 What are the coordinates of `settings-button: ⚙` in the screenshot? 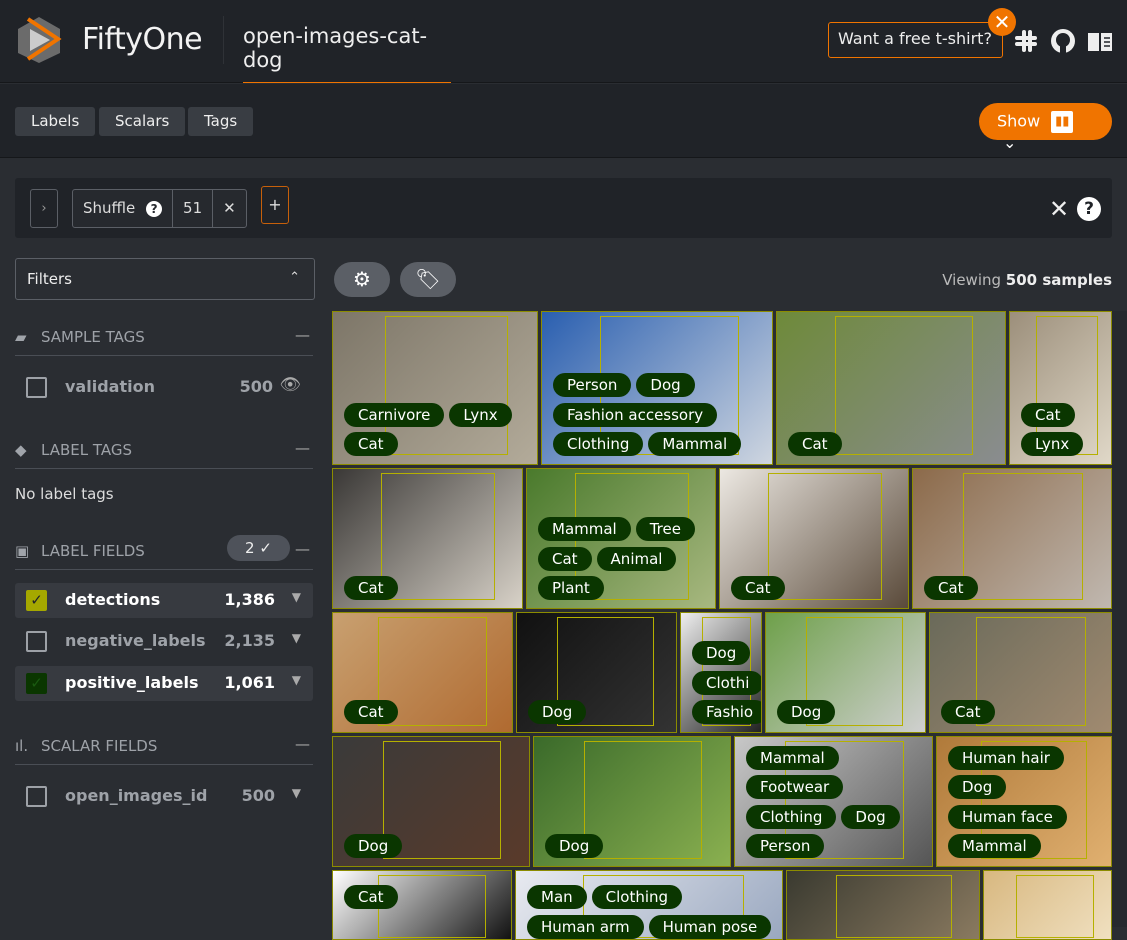 It's located at (362, 279).